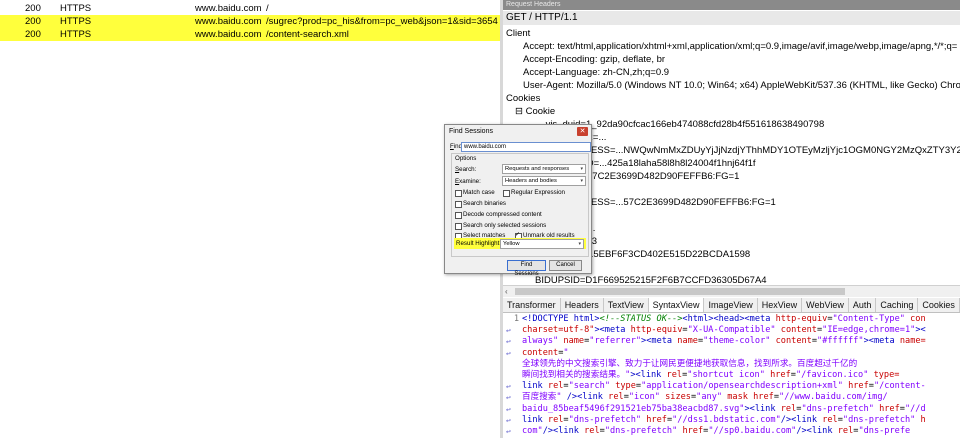 This screenshot has height=438, width=960. Describe the element at coordinates (825, 305) in the screenshot. I see `tab-webview: WebView` at that location.